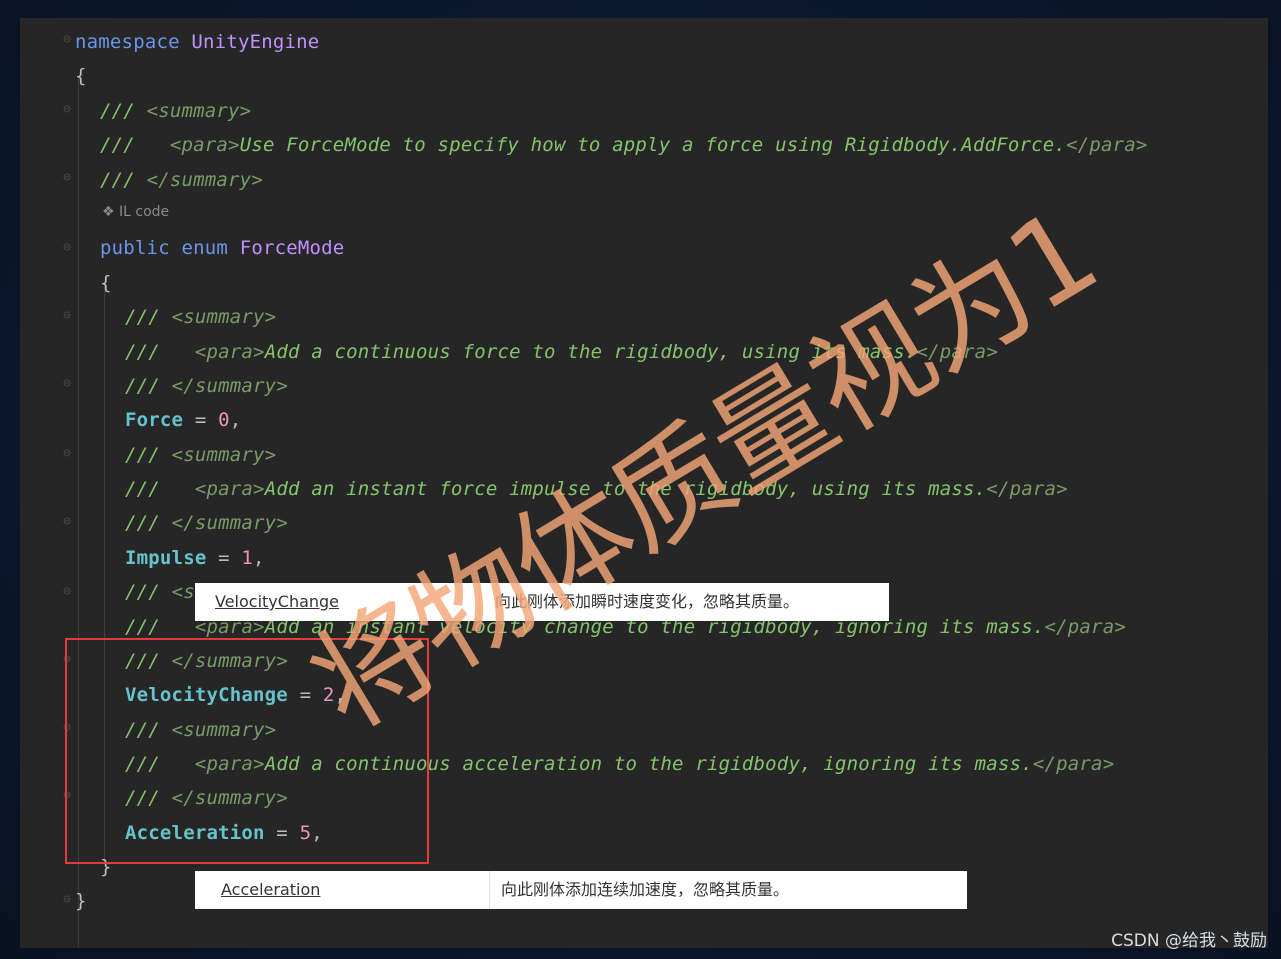  I want to click on credit-watermark: CSDN @给我丶鼓励, so click(1189, 941).